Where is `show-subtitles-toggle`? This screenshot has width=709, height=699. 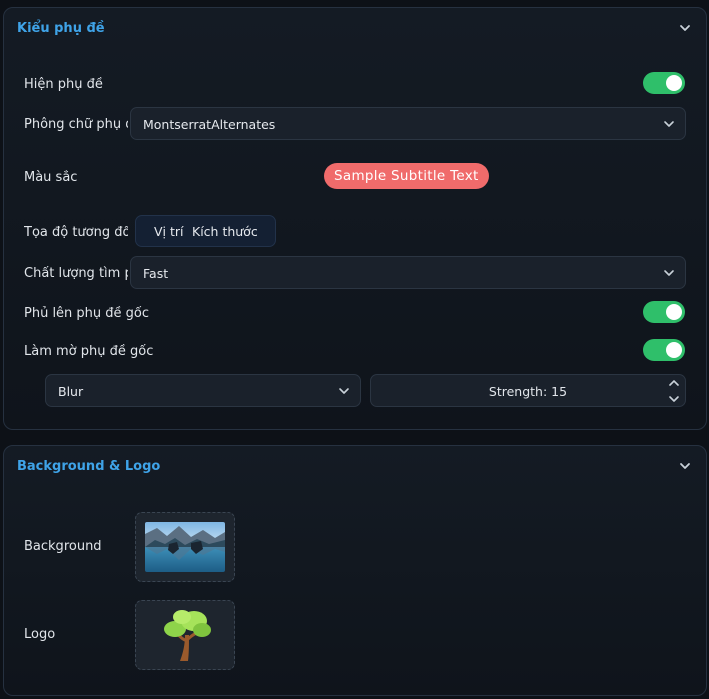 show-subtitles-toggle is located at coordinates (664, 83).